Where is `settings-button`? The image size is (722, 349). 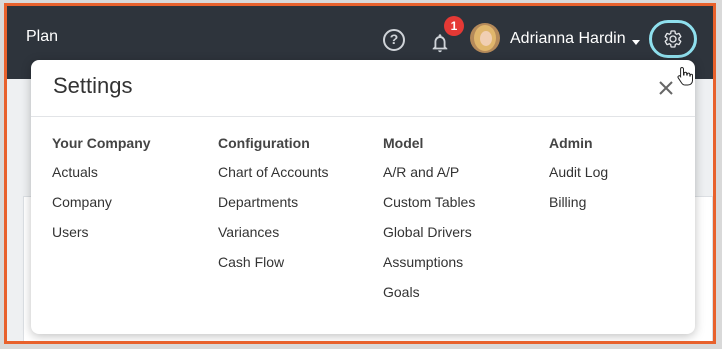 settings-button is located at coordinates (673, 39).